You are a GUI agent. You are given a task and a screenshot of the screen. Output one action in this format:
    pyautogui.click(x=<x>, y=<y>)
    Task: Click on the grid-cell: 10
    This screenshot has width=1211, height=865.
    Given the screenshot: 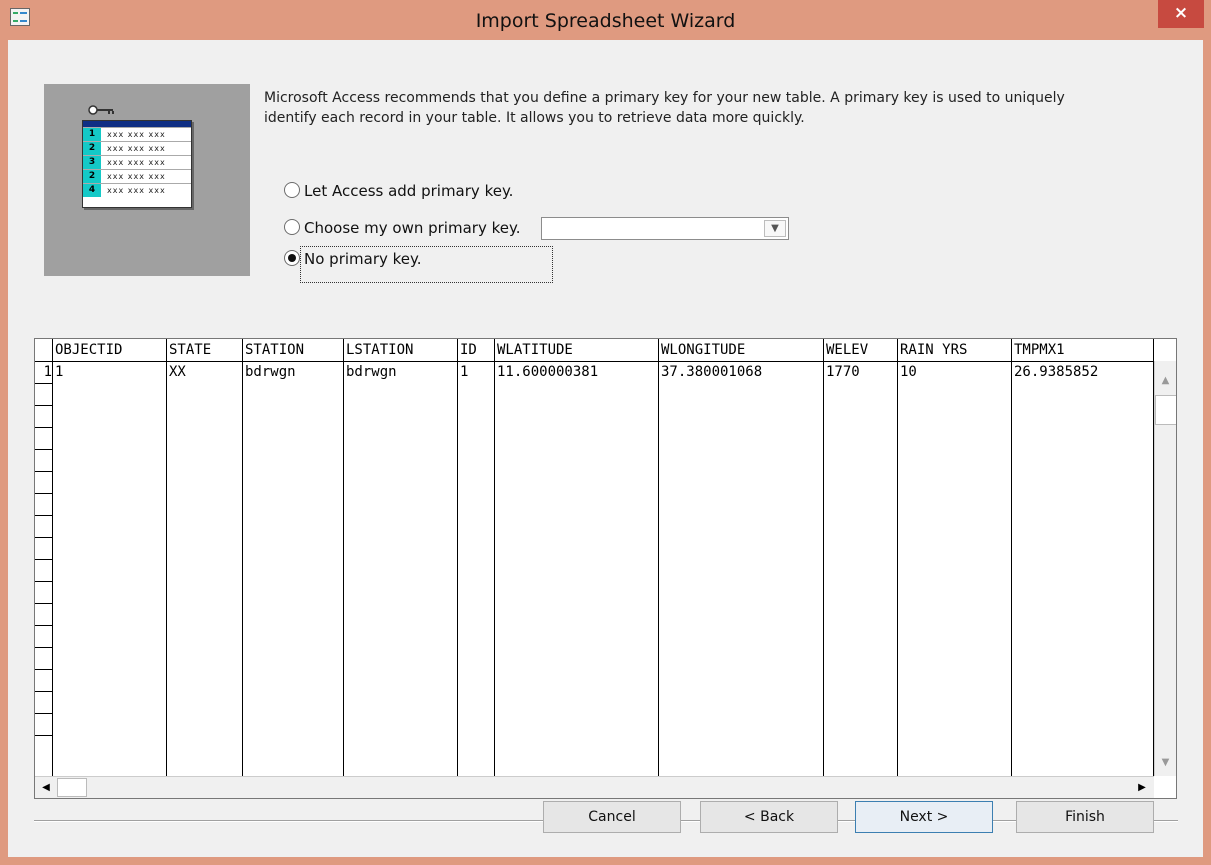 What is the action you would take?
    pyautogui.click(x=908, y=372)
    